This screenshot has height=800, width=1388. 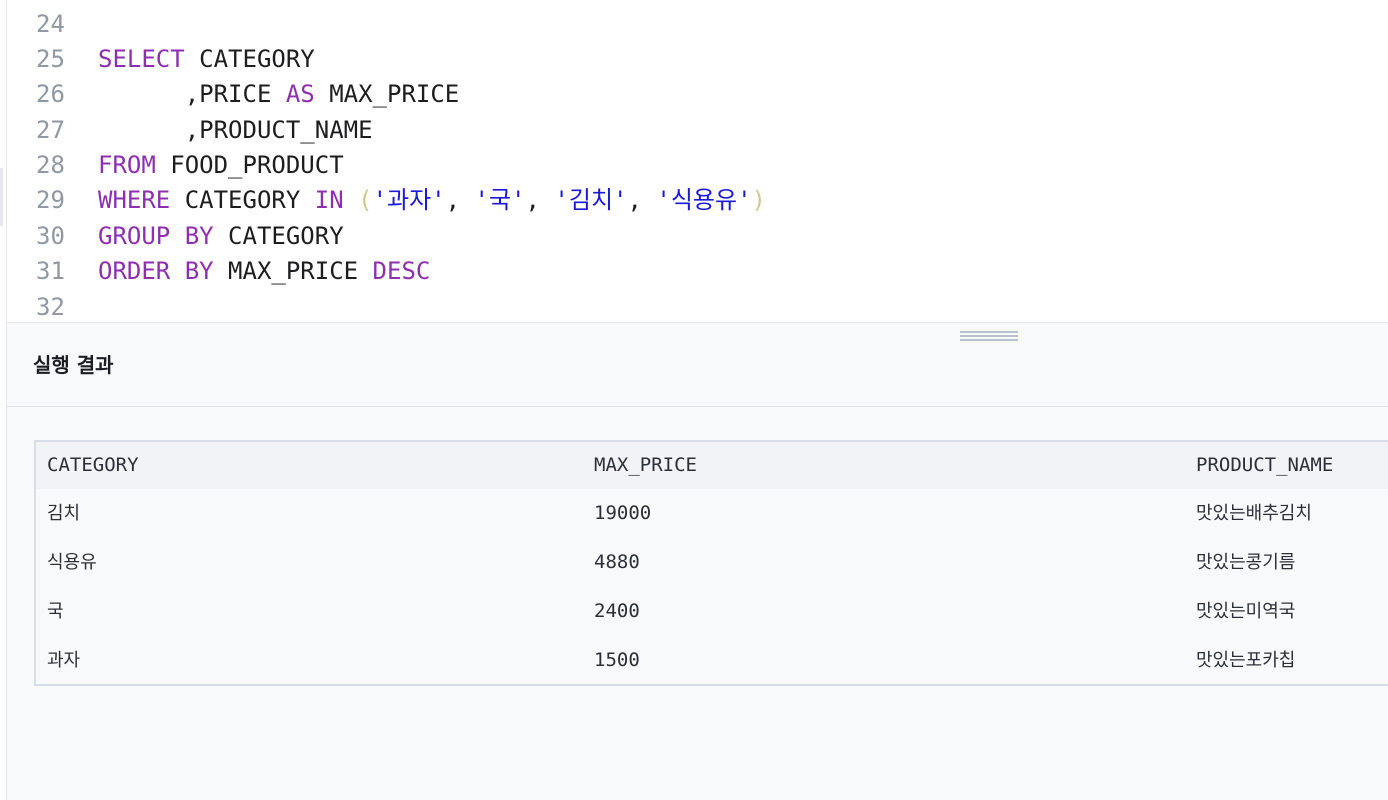 What do you see at coordinates (50, 307) in the screenshot?
I see `line-number: 32` at bounding box center [50, 307].